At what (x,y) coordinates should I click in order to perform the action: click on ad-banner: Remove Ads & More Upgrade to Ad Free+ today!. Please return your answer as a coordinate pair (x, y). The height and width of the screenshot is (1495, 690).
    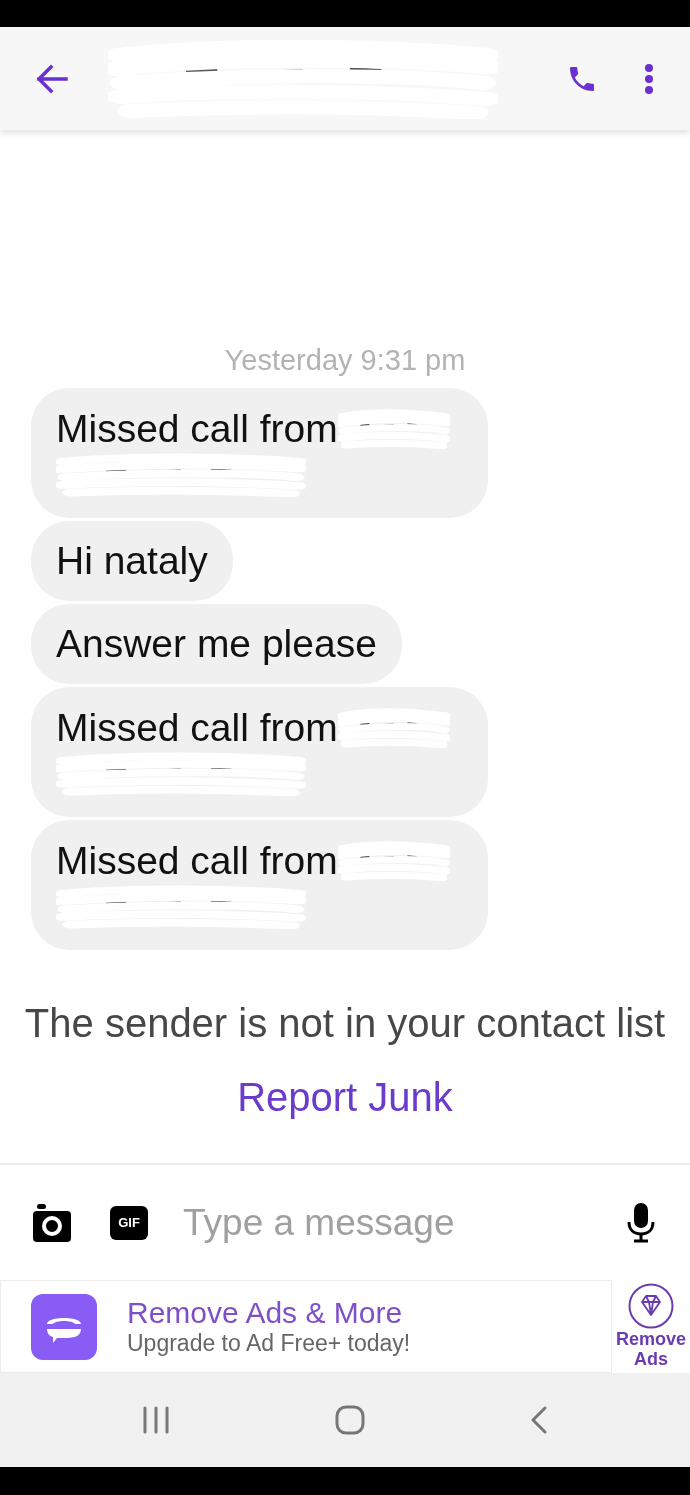
    Looking at the image, I should click on (306, 1326).